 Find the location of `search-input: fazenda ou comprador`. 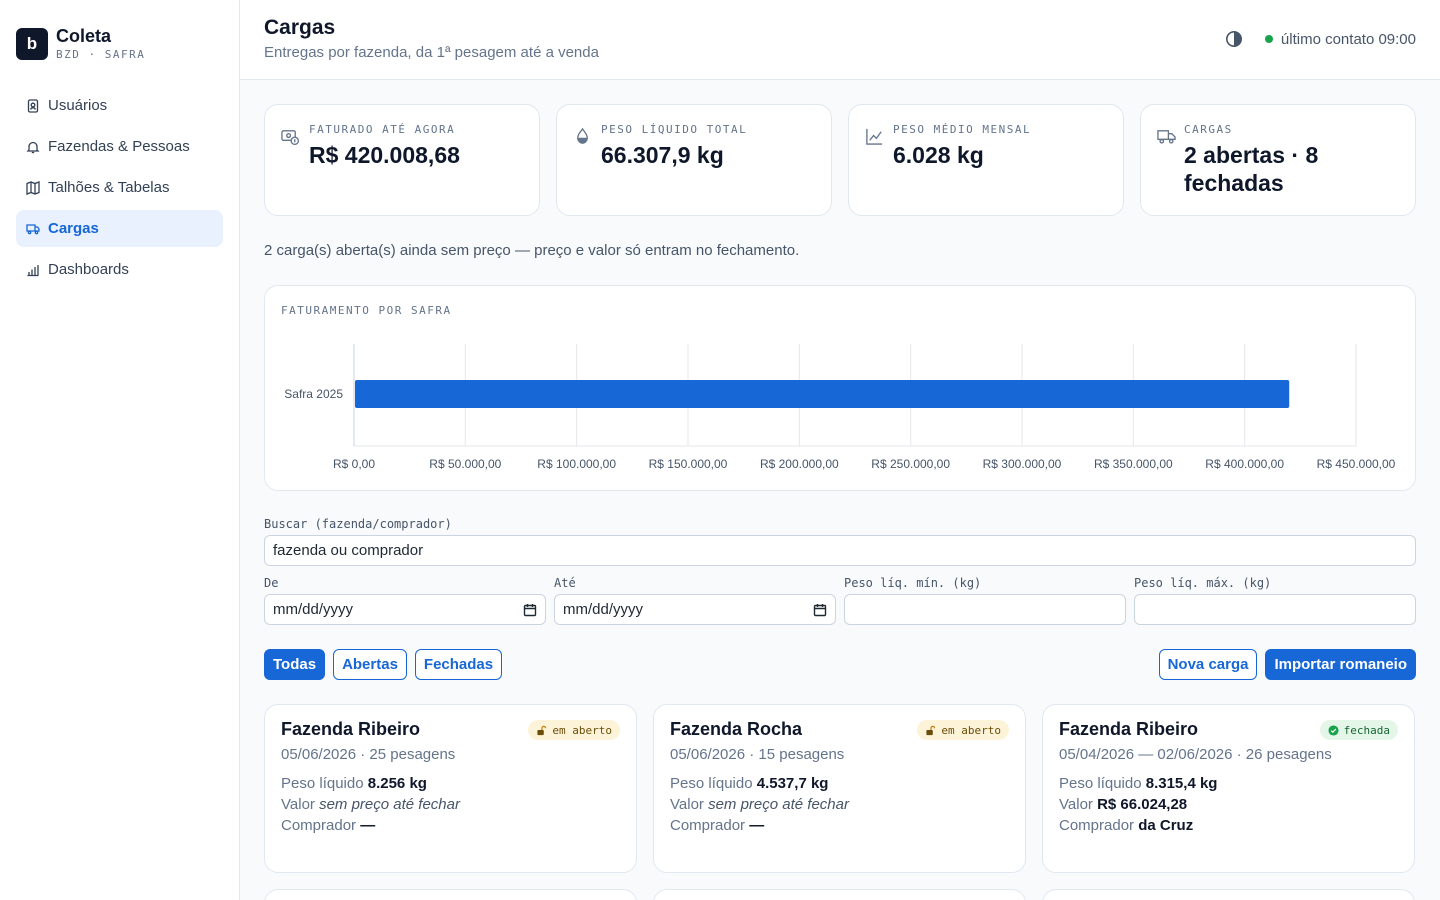

search-input: fazenda ou comprador is located at coordinates (840, 550).